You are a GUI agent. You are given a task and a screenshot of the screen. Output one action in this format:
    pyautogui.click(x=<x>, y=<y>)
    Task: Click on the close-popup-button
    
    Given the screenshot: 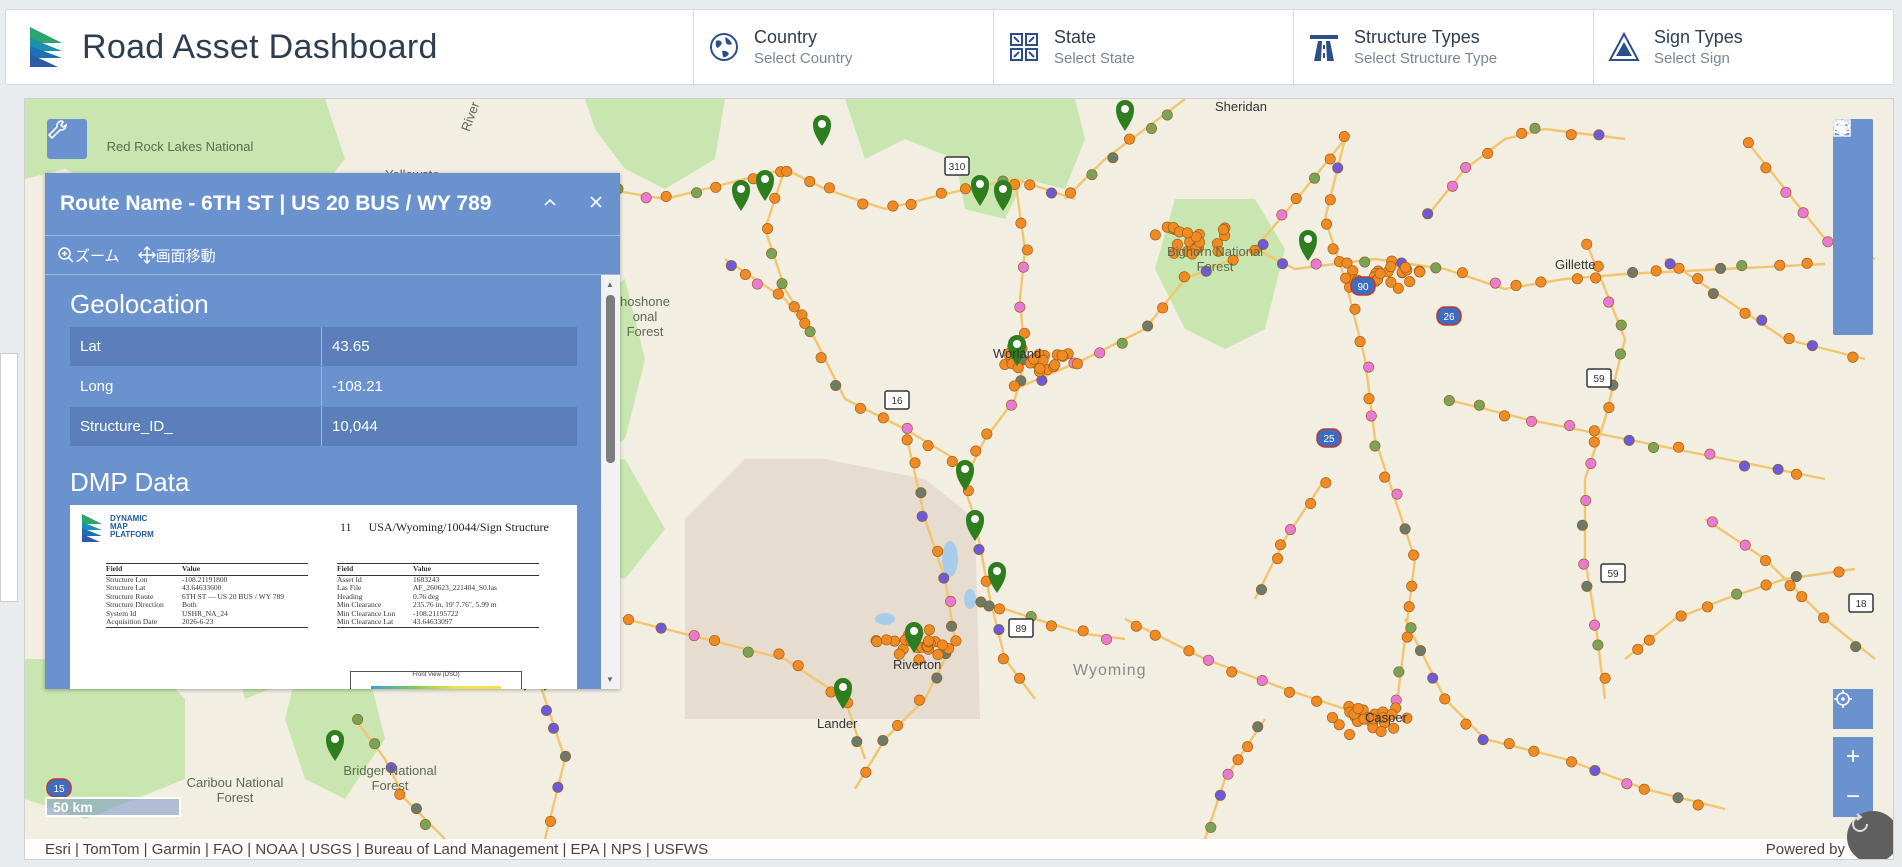 What is the action you would take?
    pyautogui.click(x=596, y=203)
    